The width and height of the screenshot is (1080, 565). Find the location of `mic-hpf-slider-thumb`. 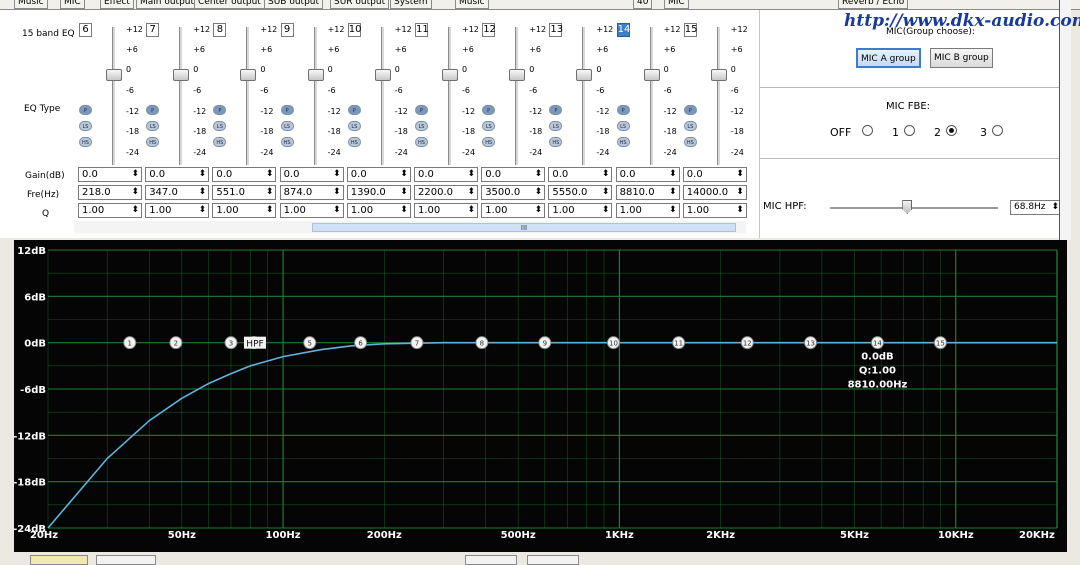

mic-hpf-slider-thumb is located at coordinates (907, 207).